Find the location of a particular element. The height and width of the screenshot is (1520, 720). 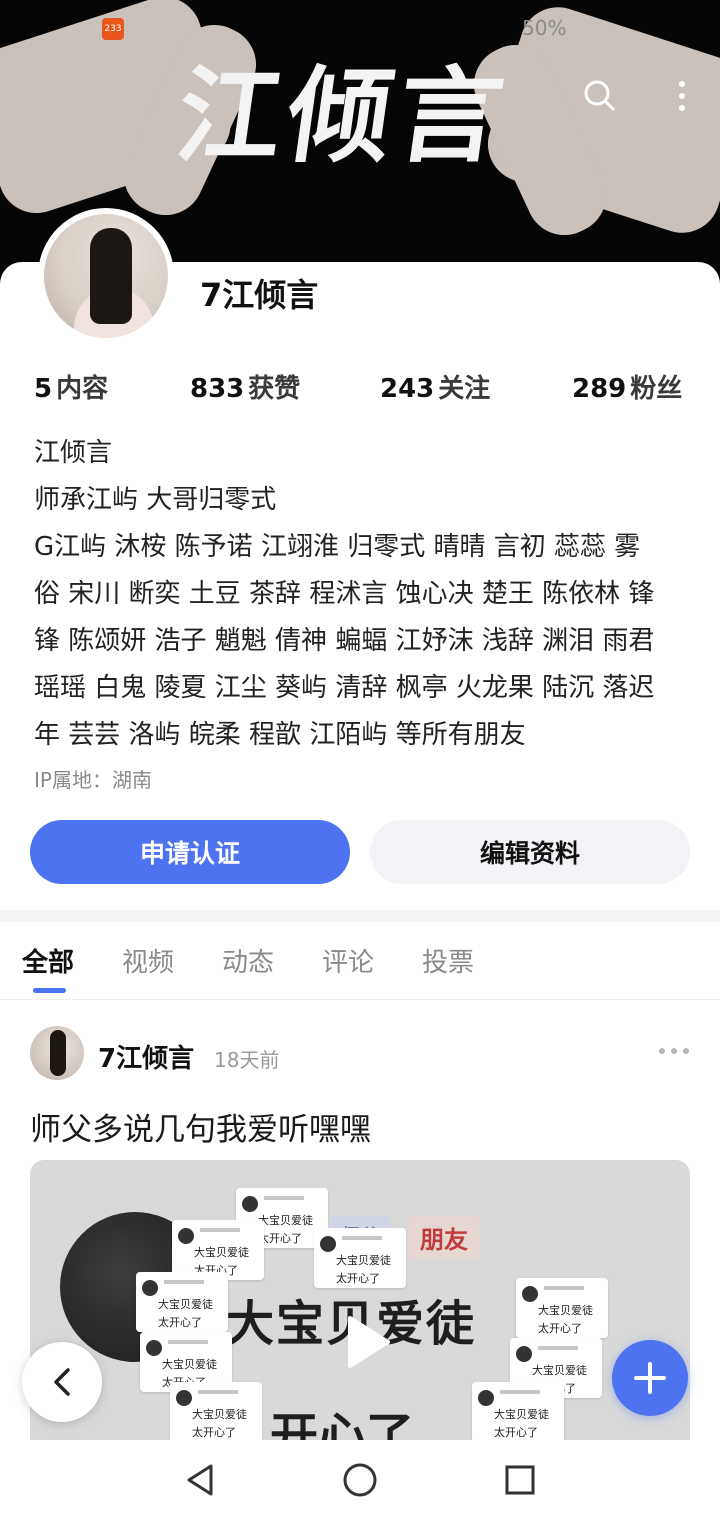

plus-icon is located at coordinates (650, 1378).